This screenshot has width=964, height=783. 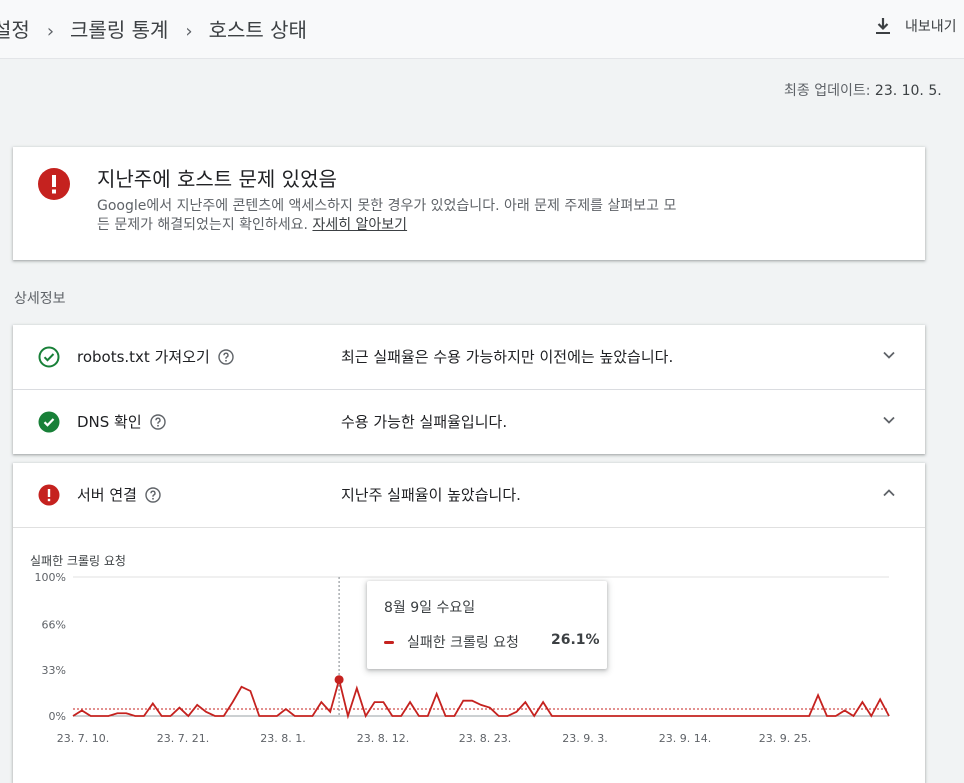 I want to click on tooltip-series-label: 실패한 크롤링 요청, so click(x=463, y=643).